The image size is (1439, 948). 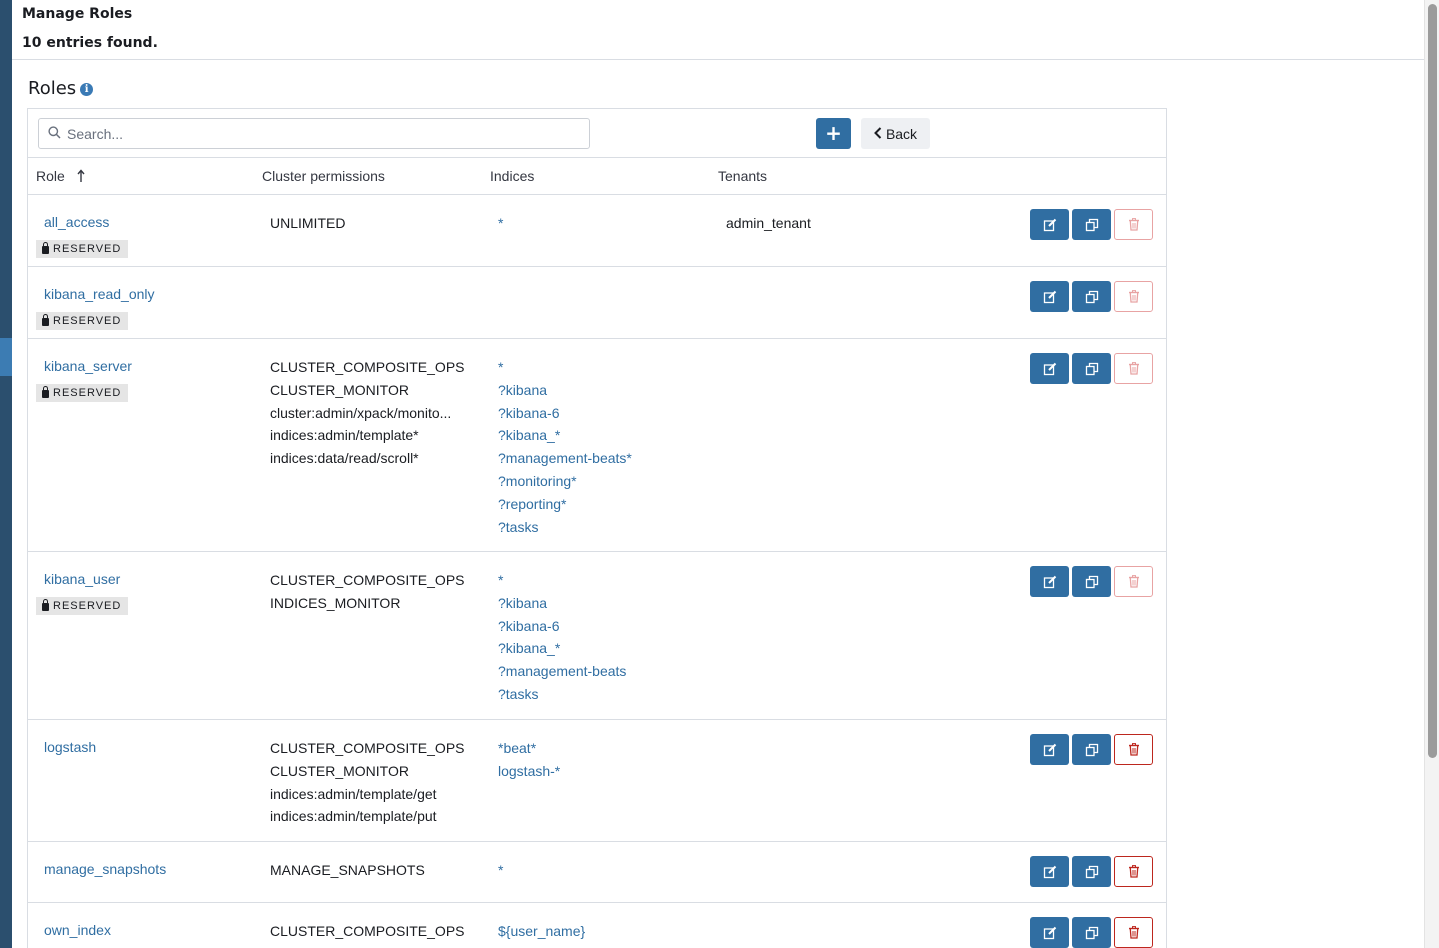 I want to click on role-name-link: kibana_user, so click(x=82, y=579).